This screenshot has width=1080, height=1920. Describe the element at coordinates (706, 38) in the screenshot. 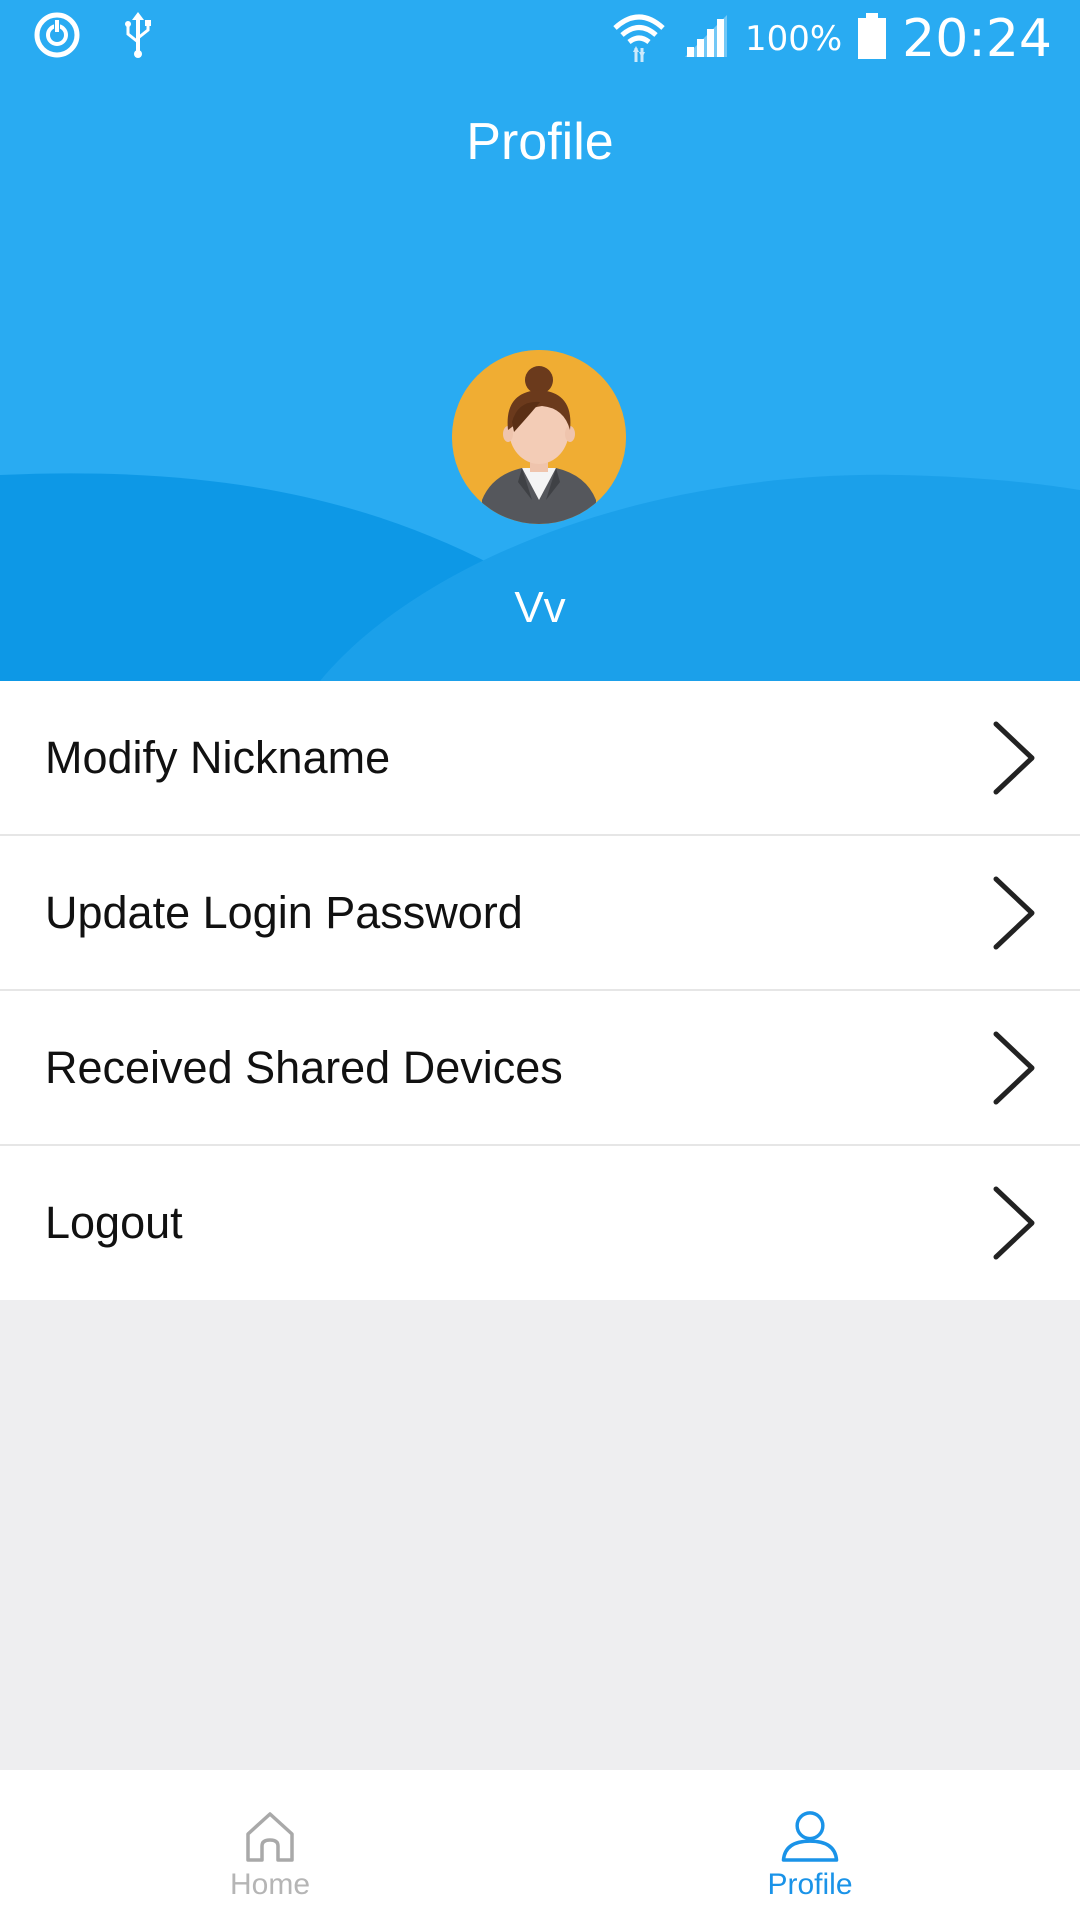

I see `signal-icon` at that location.